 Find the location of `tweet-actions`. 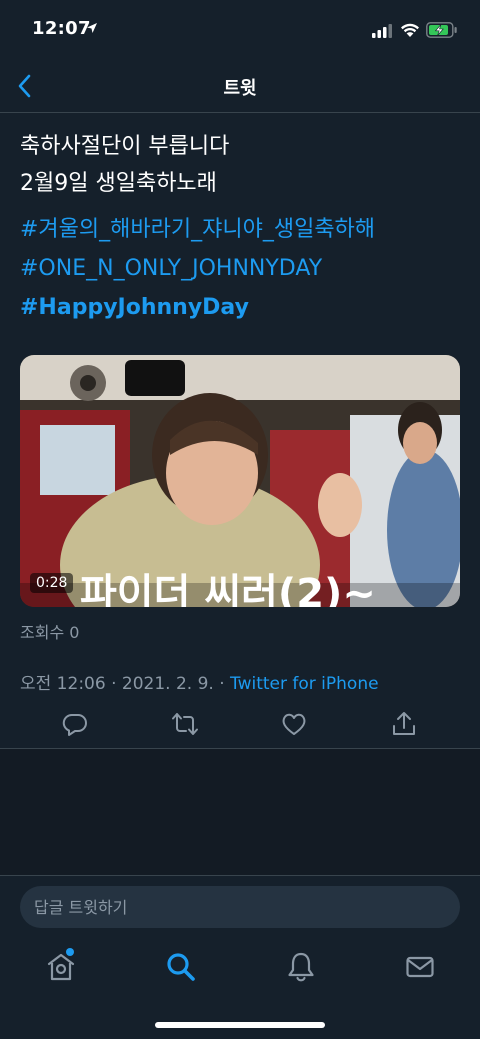

tweet-actions is located at coordinates (240, 724).